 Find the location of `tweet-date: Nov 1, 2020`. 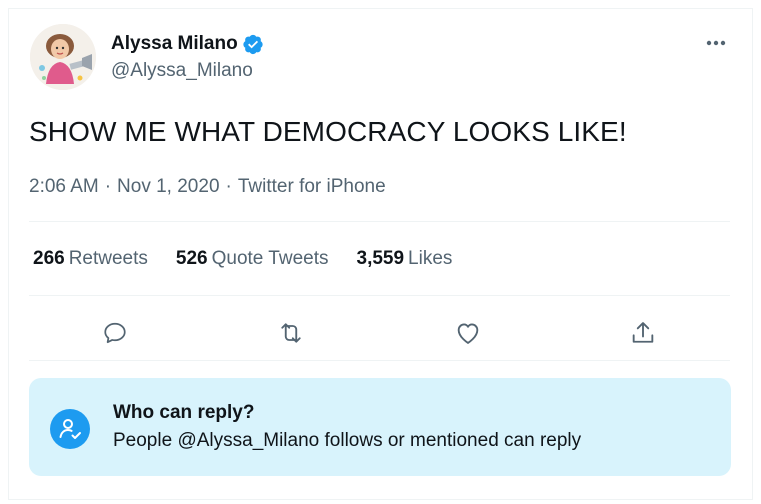

tweet-date: Nov 1, 2020 is located at coordinates (168, 187).